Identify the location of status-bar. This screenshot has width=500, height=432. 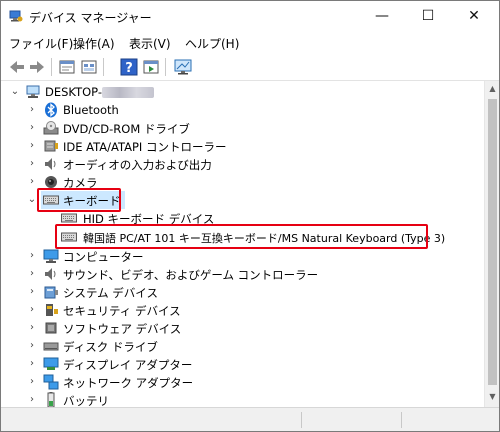
(250, 419).